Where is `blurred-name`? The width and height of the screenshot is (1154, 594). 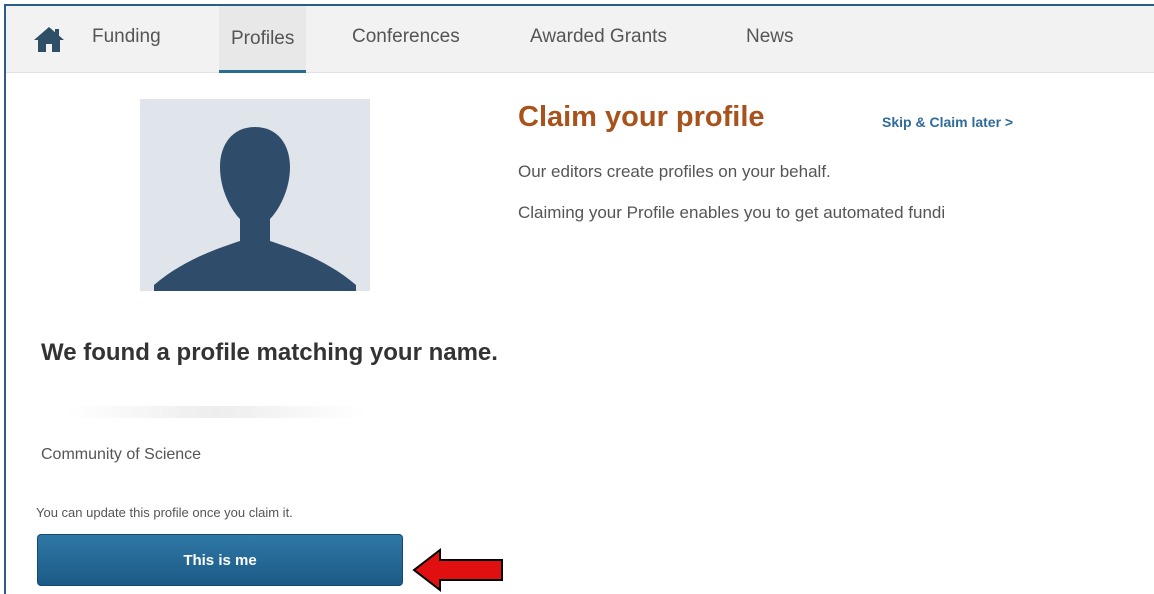
blurred-name is located at coordinates (216, 412).